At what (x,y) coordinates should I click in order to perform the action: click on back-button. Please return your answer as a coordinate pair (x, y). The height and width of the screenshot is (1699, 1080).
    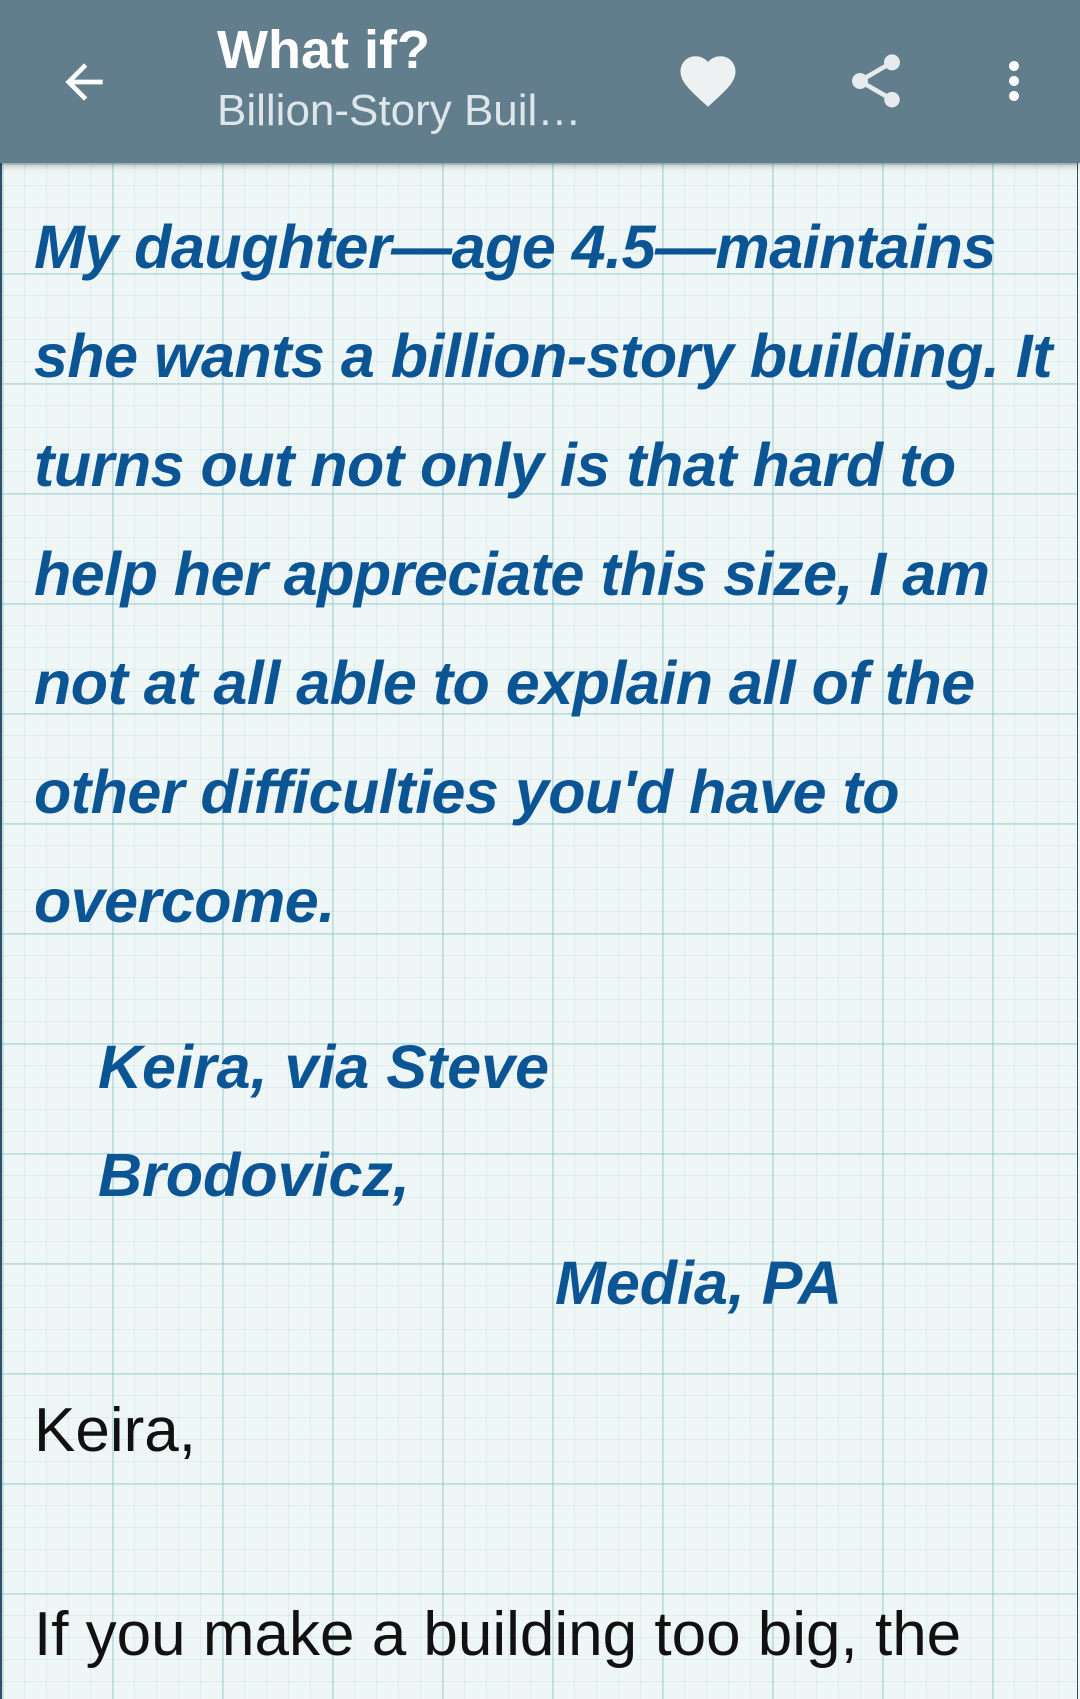
    Looking at the image, I should click on (84, 82).